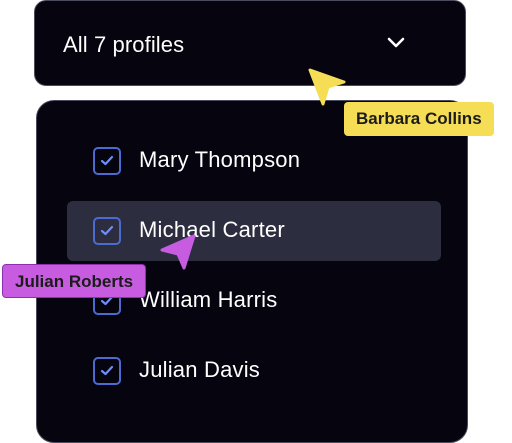 The width and height of the screenshot is (512, 443). What do you see at coordinates (200, 369) in the screenshot?
I see `menu-item-label: Julian Davis` at bounding box center [200, 369].